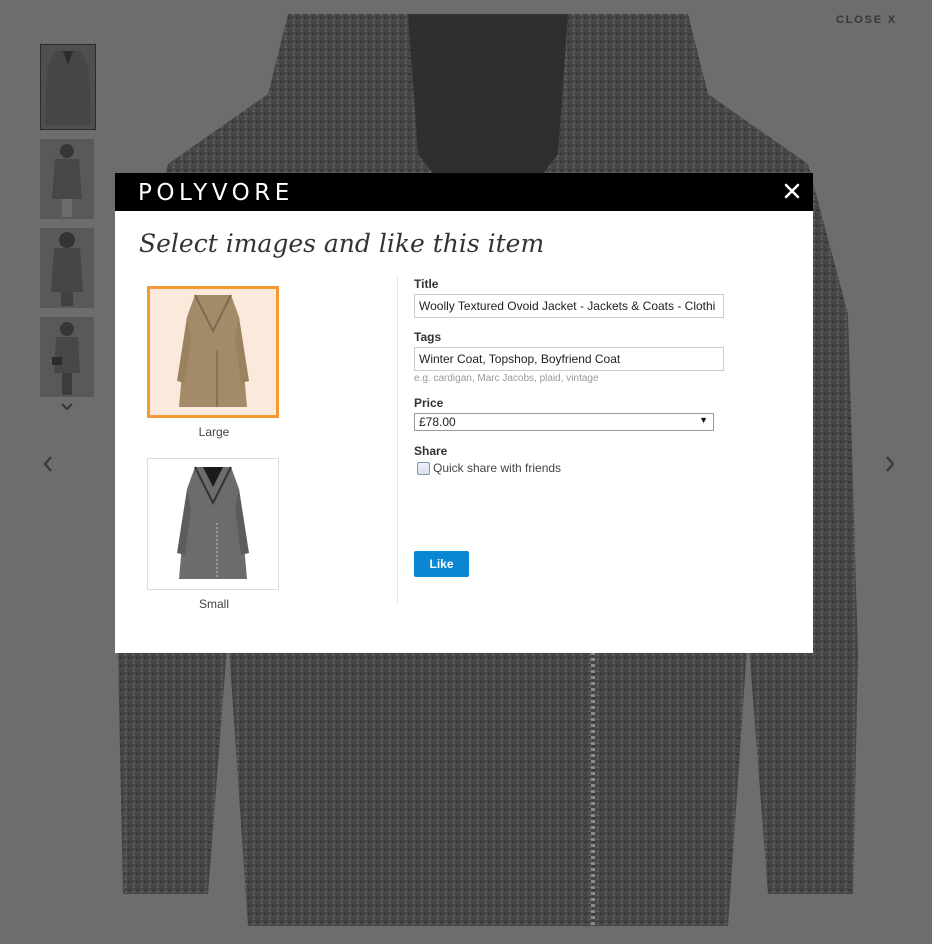  Describe the element at coordinates (464, 192) in the screenshot. I see `dialog-header: POLYVORE` at that location.